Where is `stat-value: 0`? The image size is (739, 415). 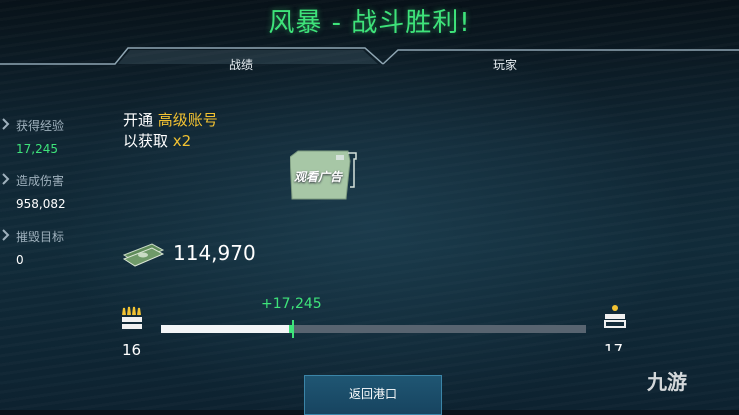 stat-value: 0 is located at coordinates (20, 260).